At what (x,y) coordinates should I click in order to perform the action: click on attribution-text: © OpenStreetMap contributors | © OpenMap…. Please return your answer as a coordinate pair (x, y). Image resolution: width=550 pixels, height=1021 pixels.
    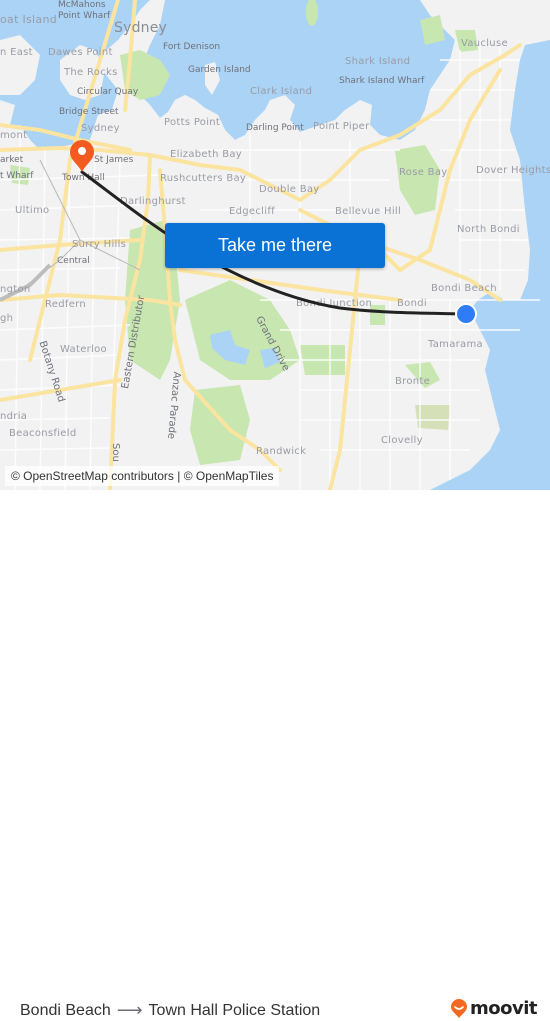
    Looking at the image, I should click on (142, 476).